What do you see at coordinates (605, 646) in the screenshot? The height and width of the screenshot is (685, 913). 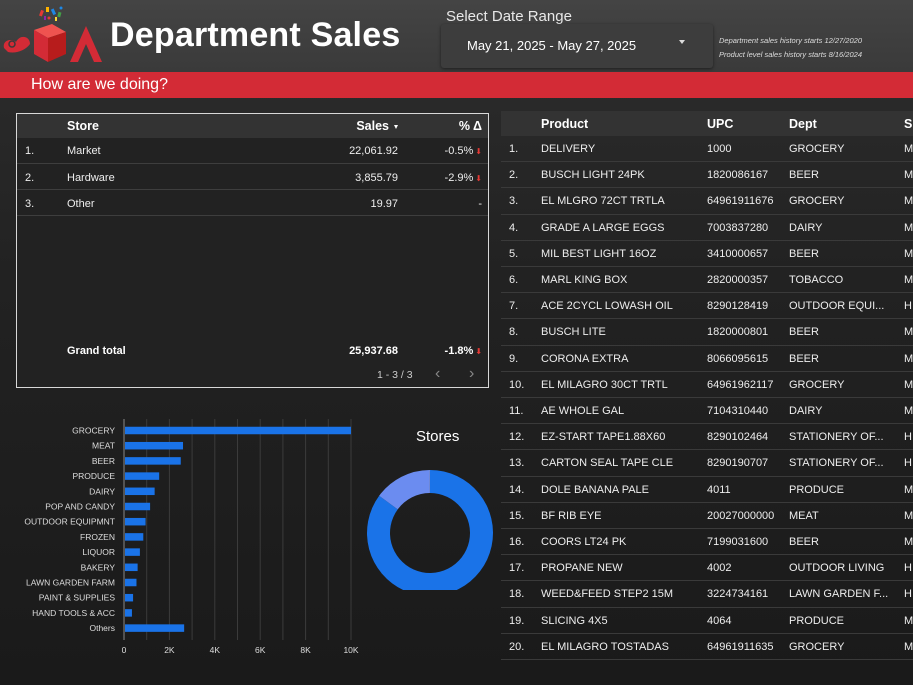 I see `product-name: EL MILAGRO TOSTADAS` at bounding box center [605, 646].